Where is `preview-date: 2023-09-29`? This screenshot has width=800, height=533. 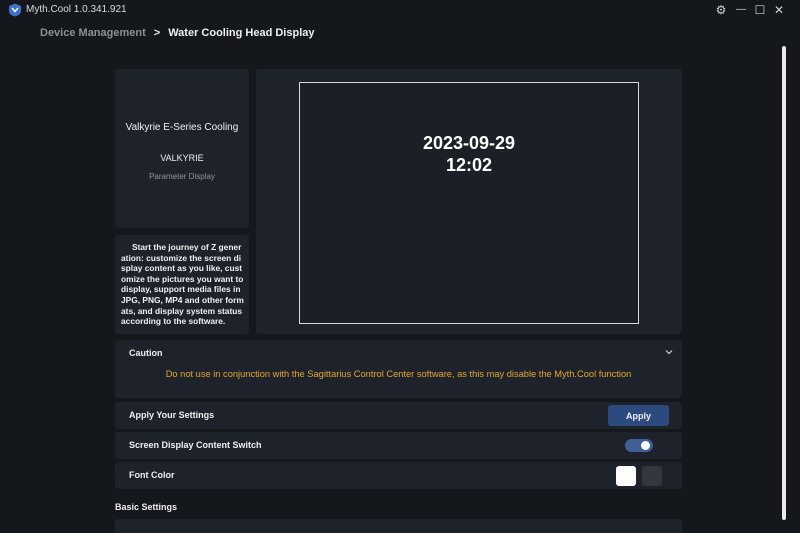 preview-date: 2023-09-29 is located at coordinates (469, 143).